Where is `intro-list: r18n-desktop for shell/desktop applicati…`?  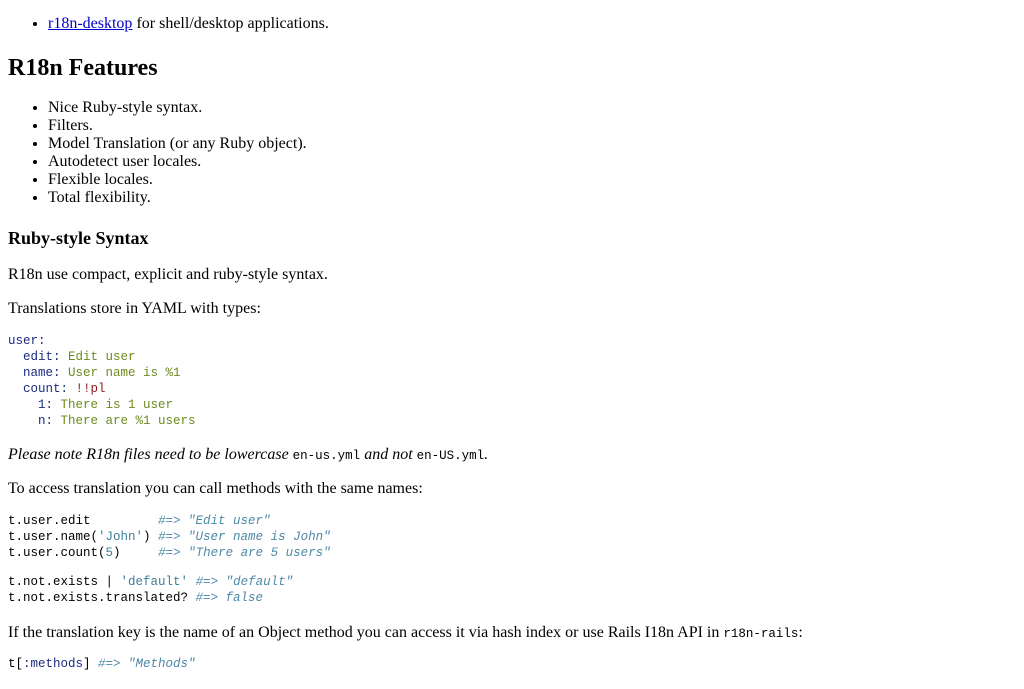 intro-list: r18n-desktop for shell/desktop applicati… is located at coordinates (168, 24).